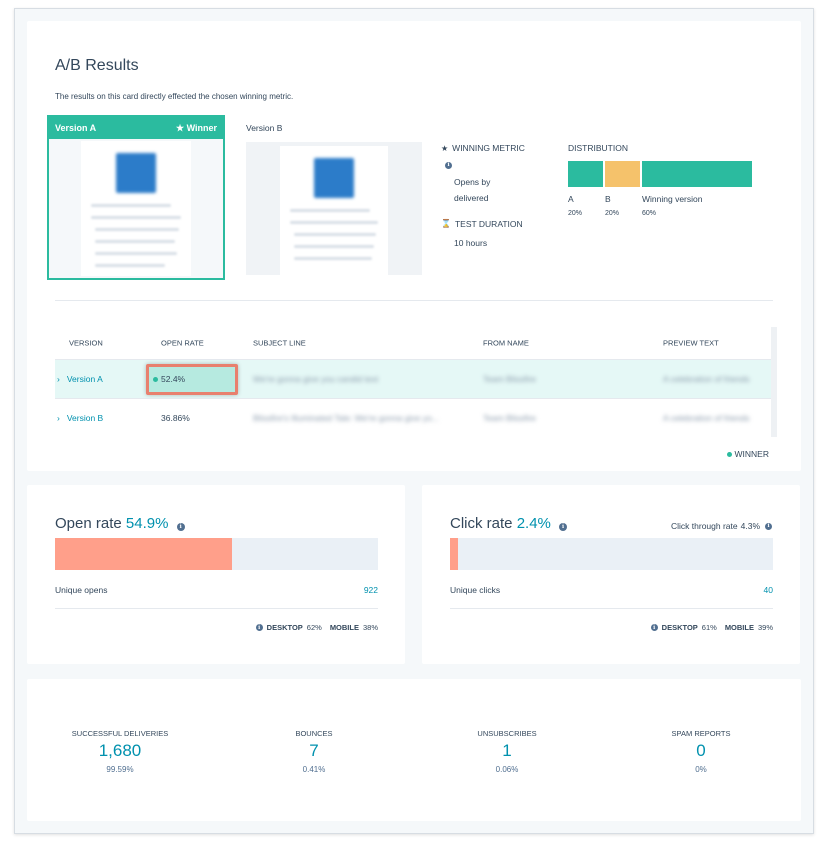 Image resolution: width=823 pixels, height=847 pixels. Describe the element at coordinates (672, 199) in the screenshot. I see `distribution-legend-label: Winning version` at that location.